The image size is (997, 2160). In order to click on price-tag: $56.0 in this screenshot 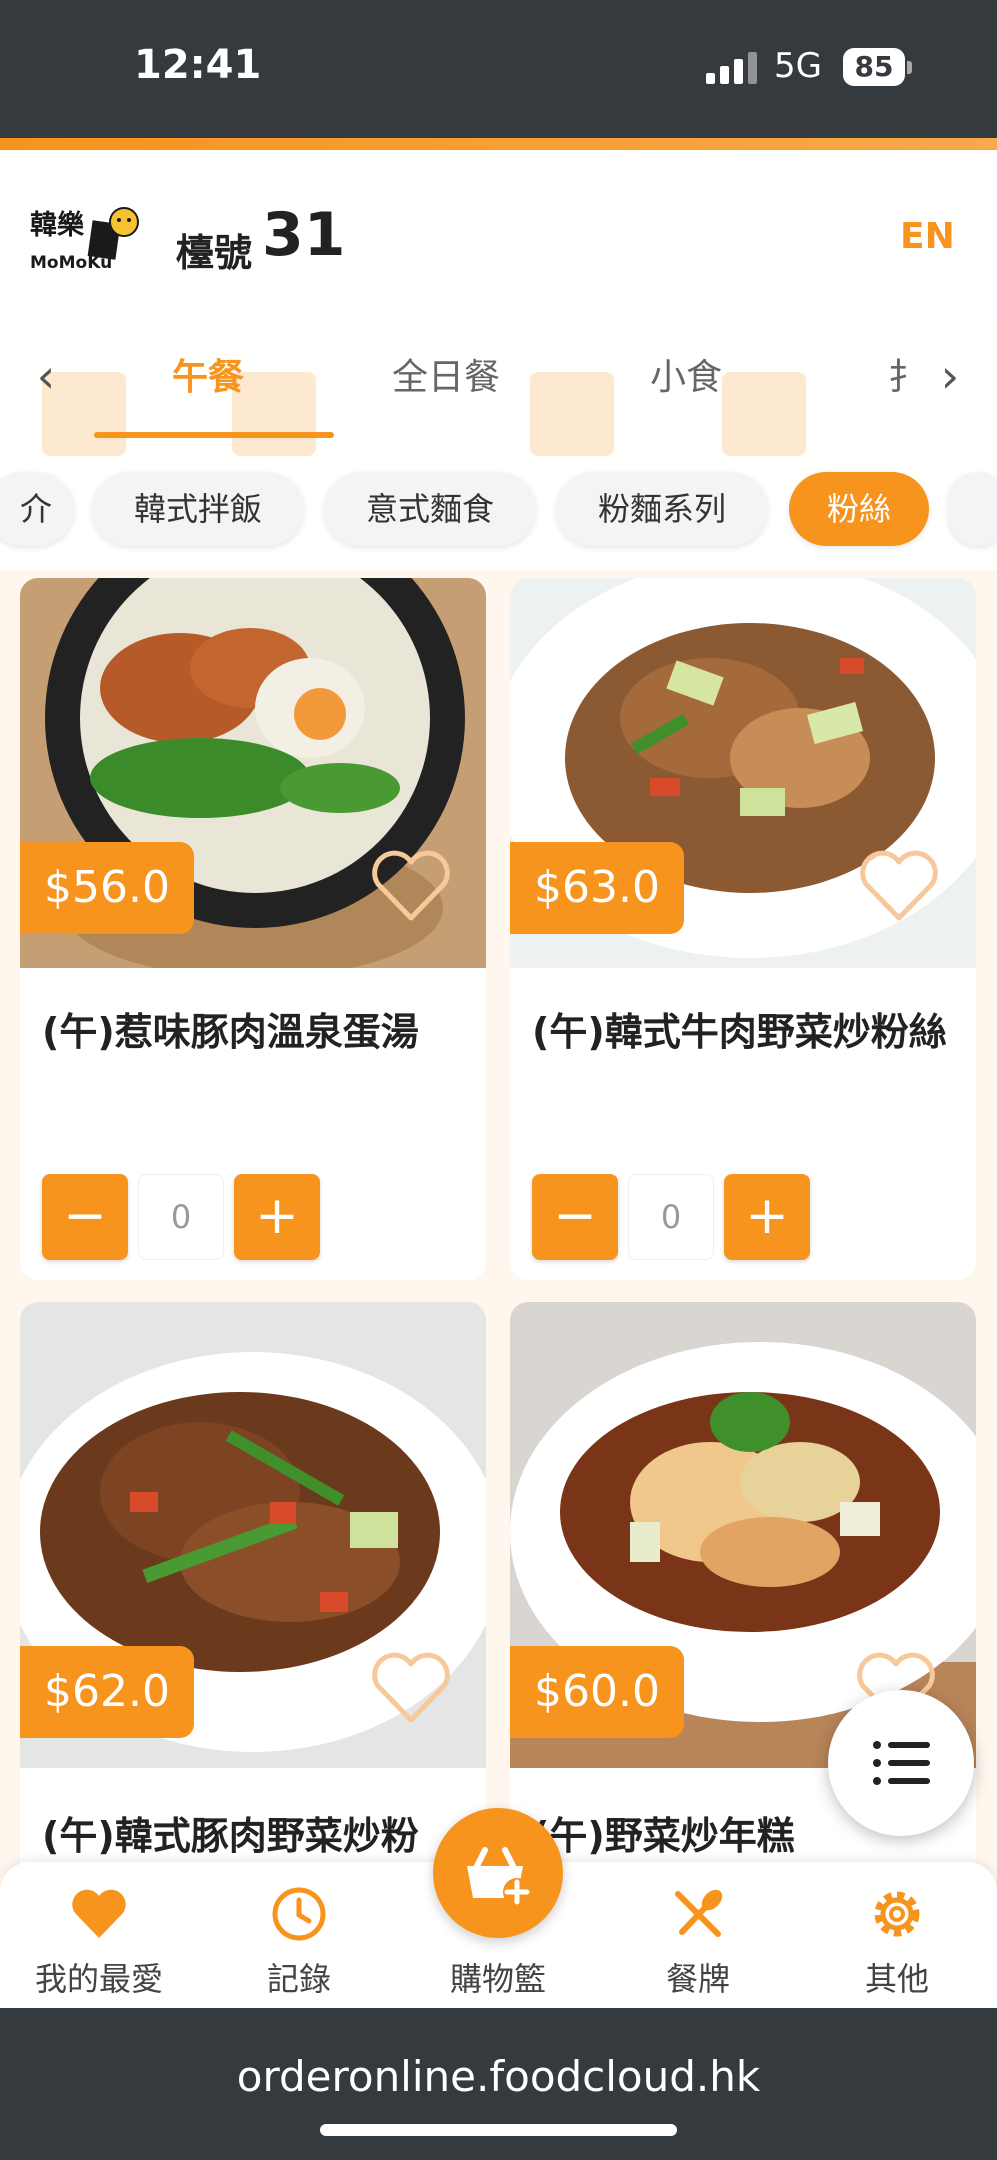, I will do `click(107, 888)`.